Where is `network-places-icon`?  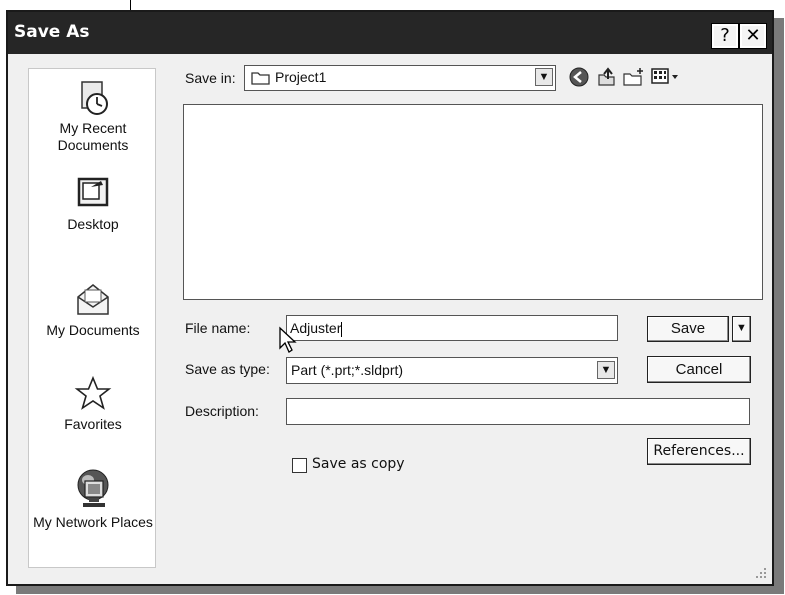
network-places-icon is located at coordinates (93, 488).